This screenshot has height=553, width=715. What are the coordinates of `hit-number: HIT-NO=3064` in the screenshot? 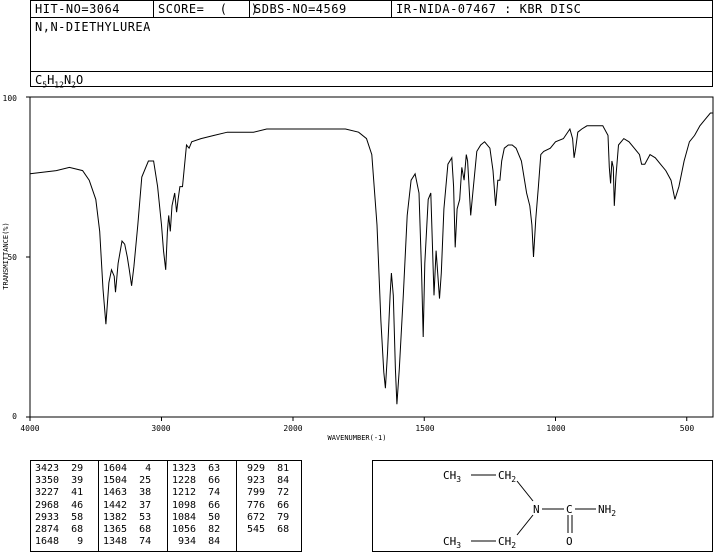 It's located at (92, 9).